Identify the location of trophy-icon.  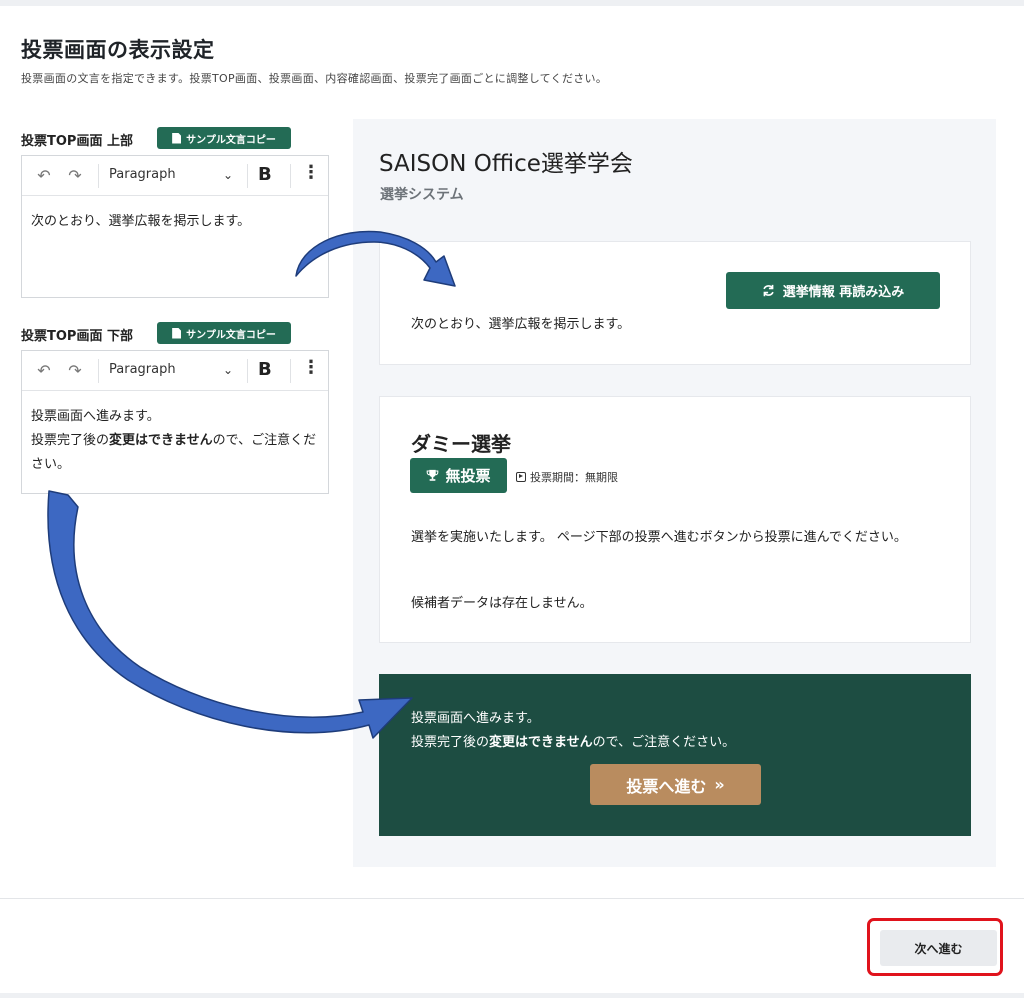
(433, 475).